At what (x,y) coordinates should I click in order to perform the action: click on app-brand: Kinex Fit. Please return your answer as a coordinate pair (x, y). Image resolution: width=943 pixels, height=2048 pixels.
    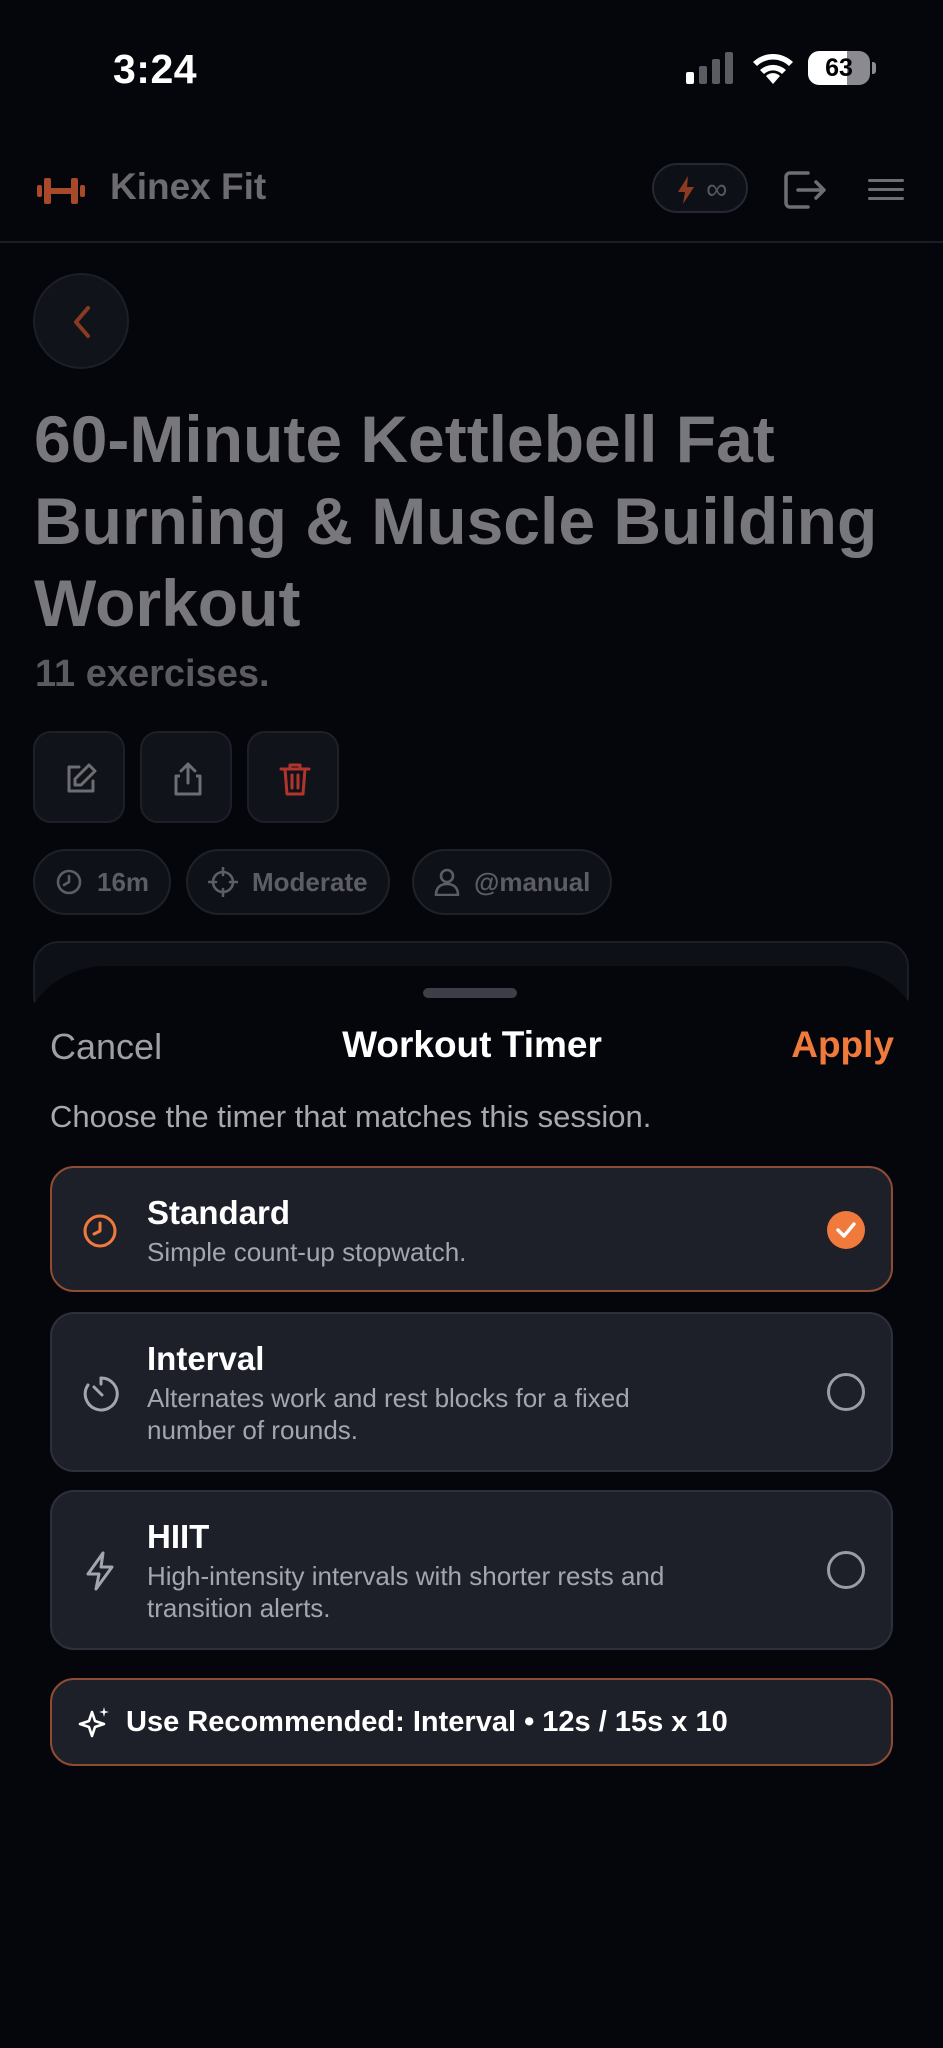
    Looking at the image, I should click on (188, 186).